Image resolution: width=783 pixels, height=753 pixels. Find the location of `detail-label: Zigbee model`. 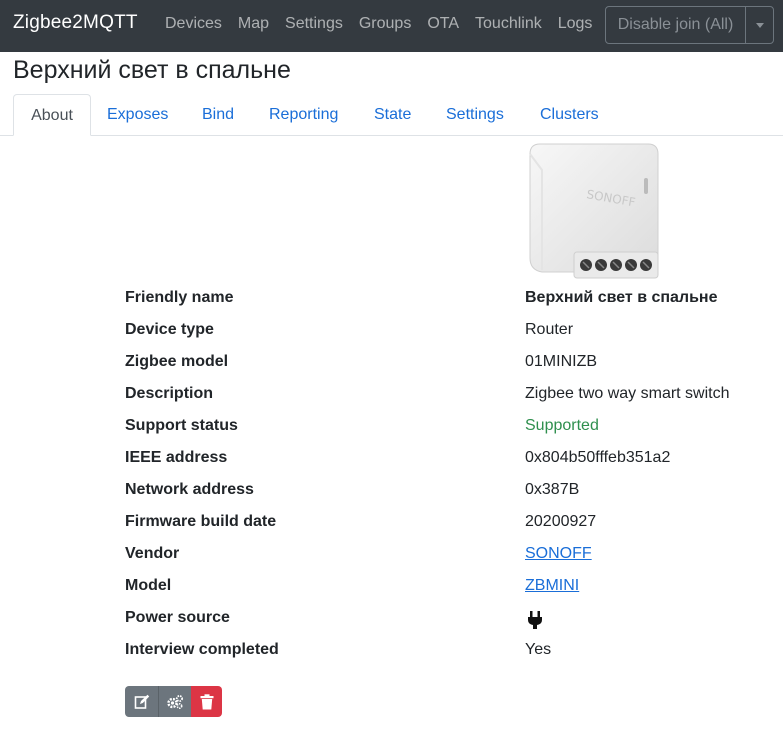

detail-label: Zigbee model is located at coordinates (177, 361).